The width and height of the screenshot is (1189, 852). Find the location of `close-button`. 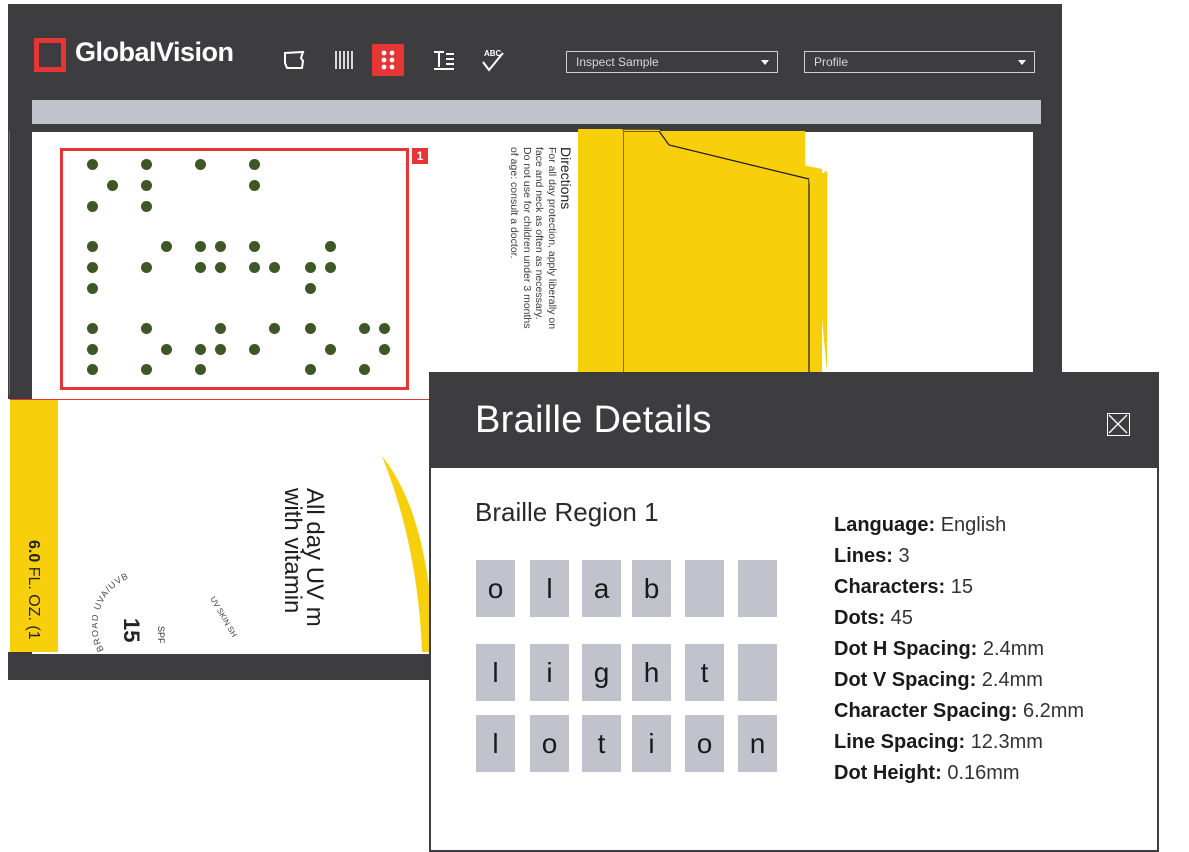

close-button is located at coordinates (1118, 424).